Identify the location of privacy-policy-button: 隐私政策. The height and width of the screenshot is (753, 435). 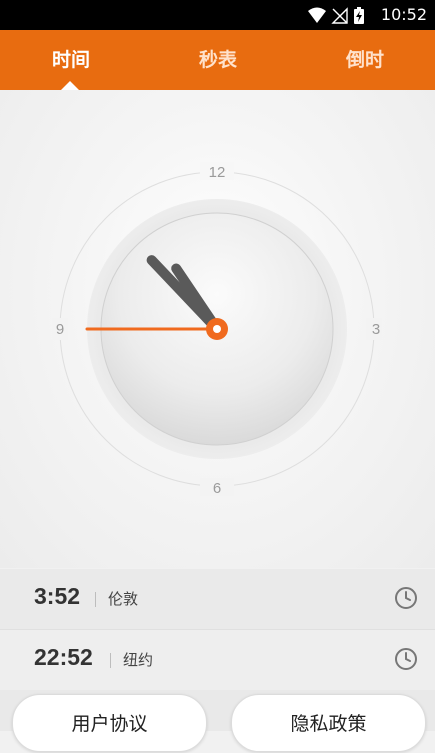
(328, 723).